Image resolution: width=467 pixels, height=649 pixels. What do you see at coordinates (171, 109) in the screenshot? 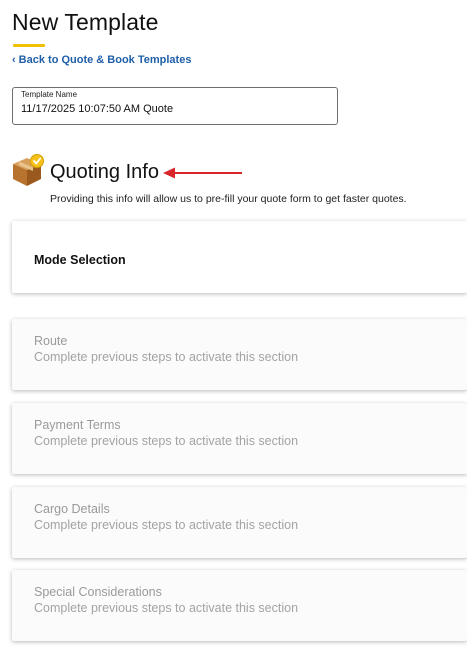
I see `template-name-input` at bounding box center [171, 109].